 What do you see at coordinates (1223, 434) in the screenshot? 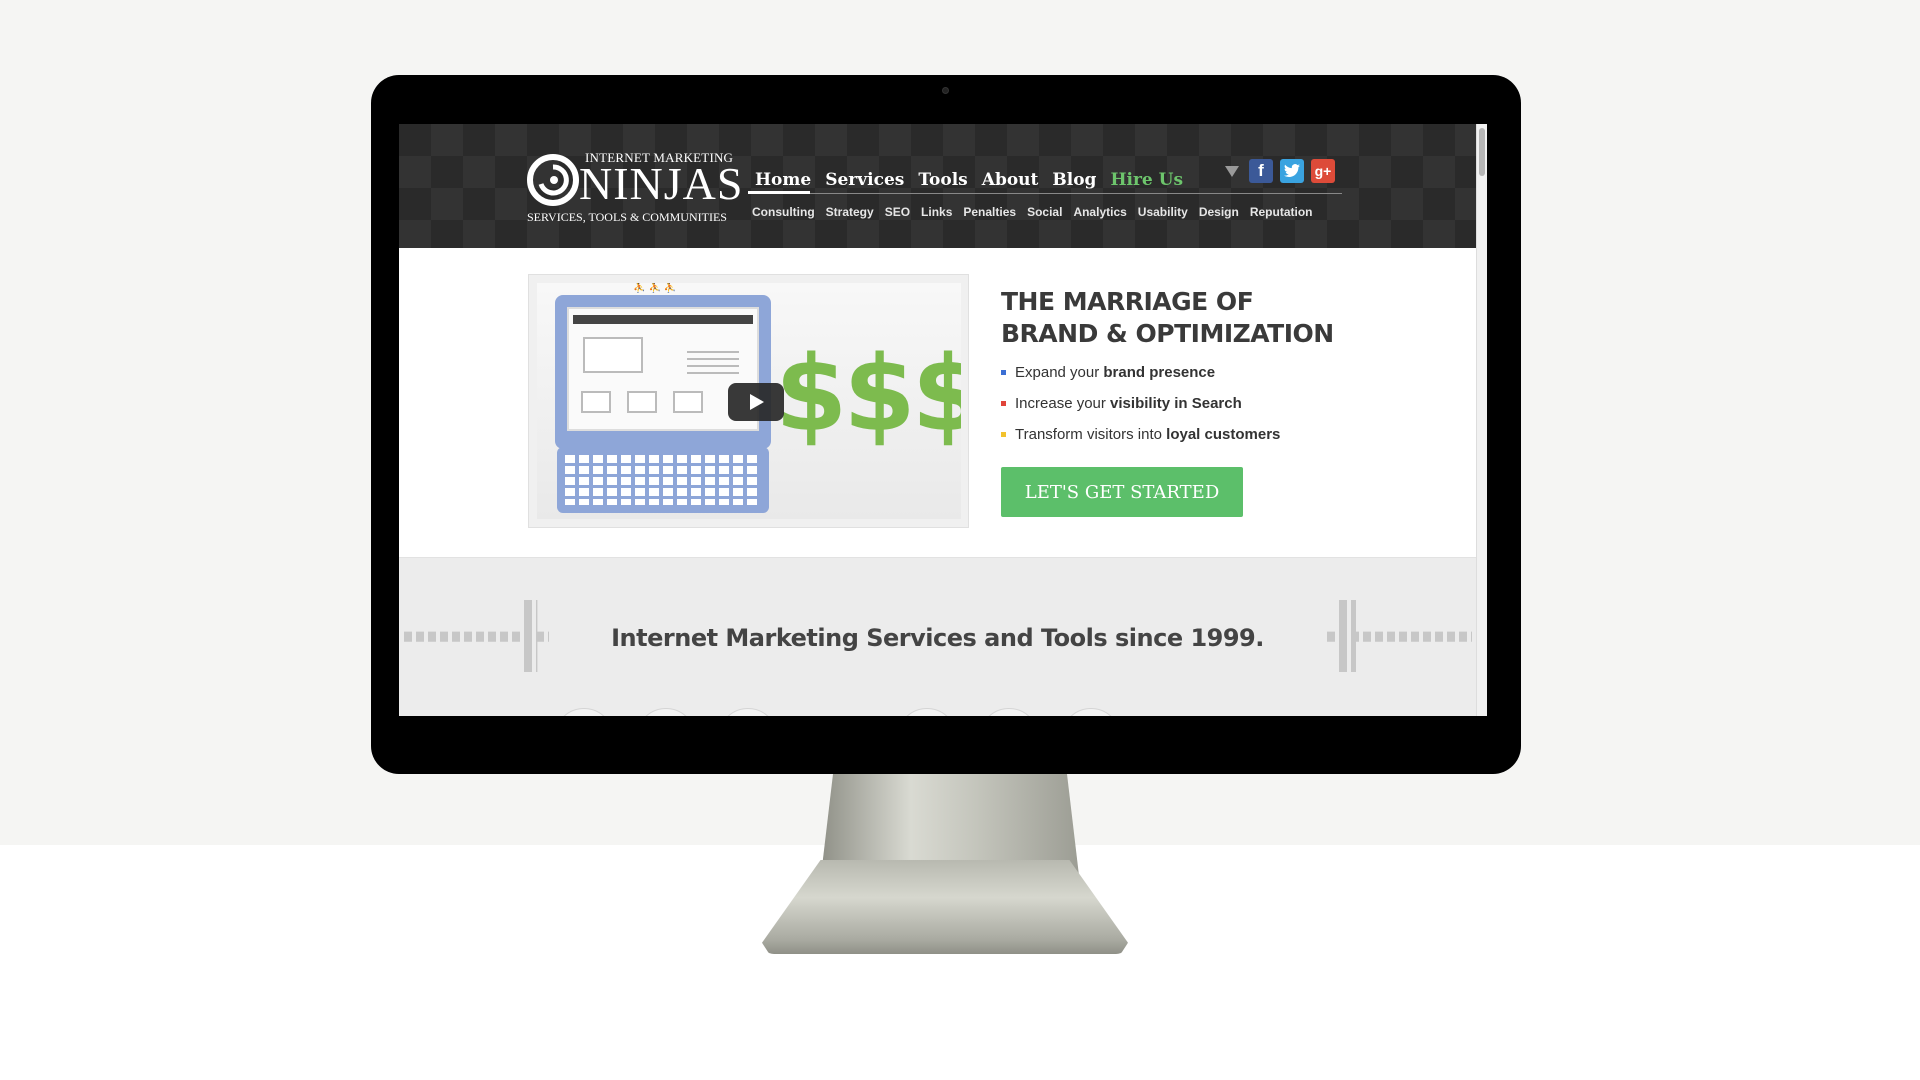
I see `bullet-emphasis: loyal customers` at bounding box center [1223, 434].